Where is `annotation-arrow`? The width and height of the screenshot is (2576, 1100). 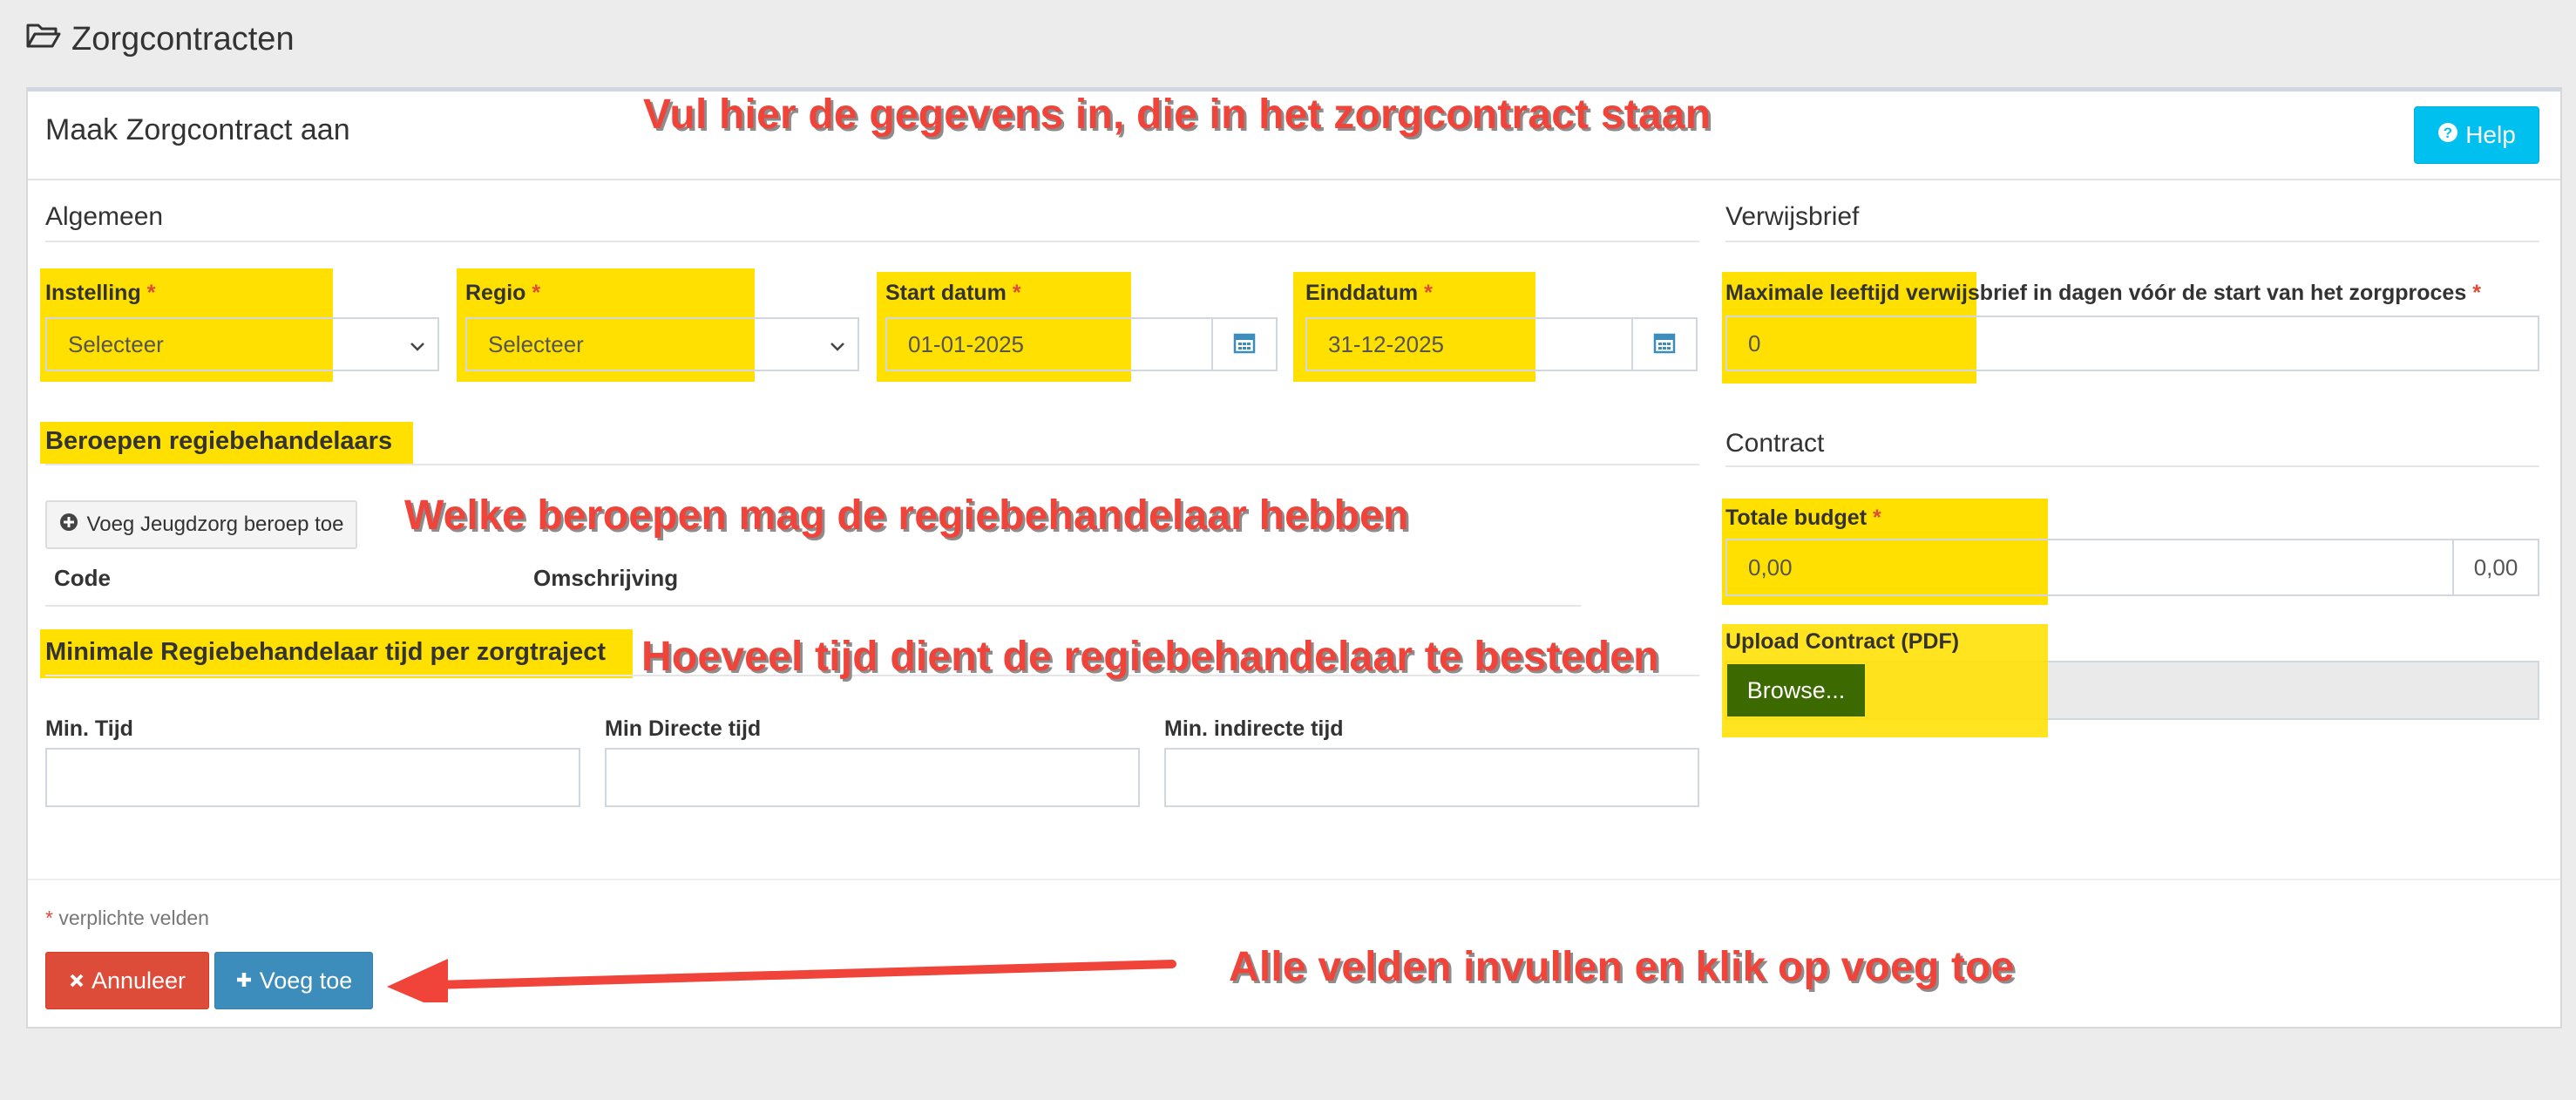 annotation-arrow is located at coordinates (782, 980).